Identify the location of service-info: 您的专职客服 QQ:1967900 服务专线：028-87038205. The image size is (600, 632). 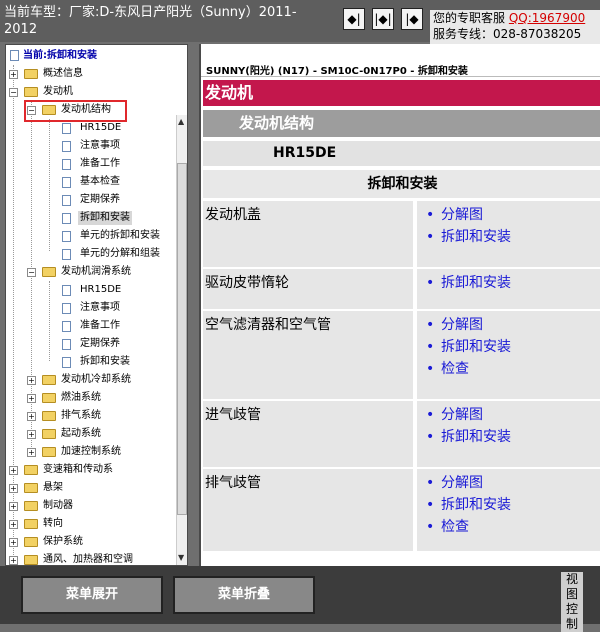
(515, 27).